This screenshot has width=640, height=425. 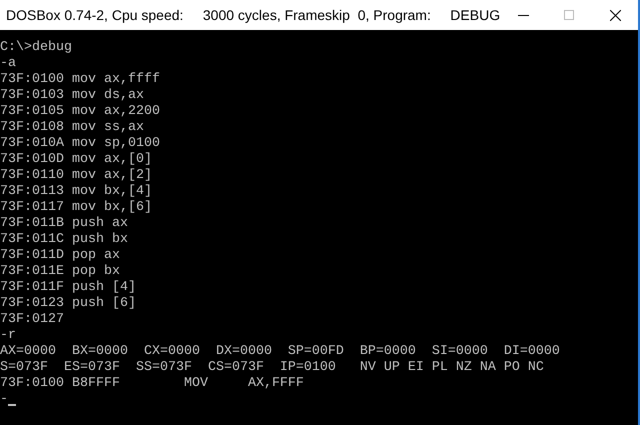 What do you see at coordinates (76, 192) in the screenshot?
I see `terminal-line: 73F:0113 mov bx,[4]` at bounding box center [76, 192].